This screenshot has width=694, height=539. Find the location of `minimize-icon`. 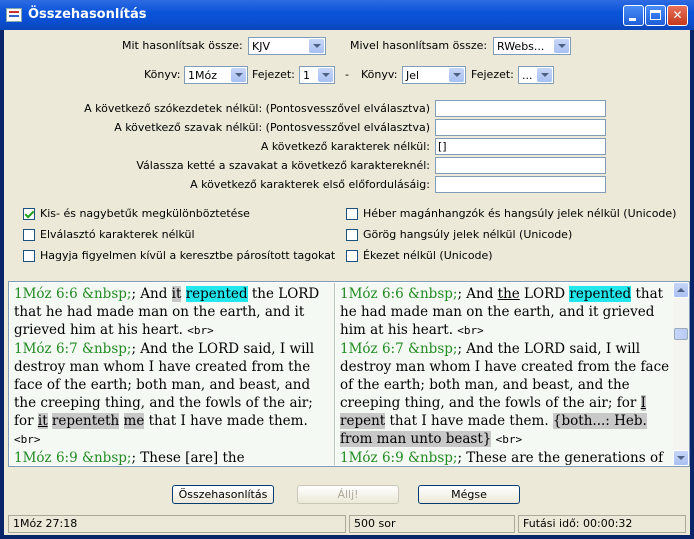

minimize-icon is located at coordinates (632, 19).